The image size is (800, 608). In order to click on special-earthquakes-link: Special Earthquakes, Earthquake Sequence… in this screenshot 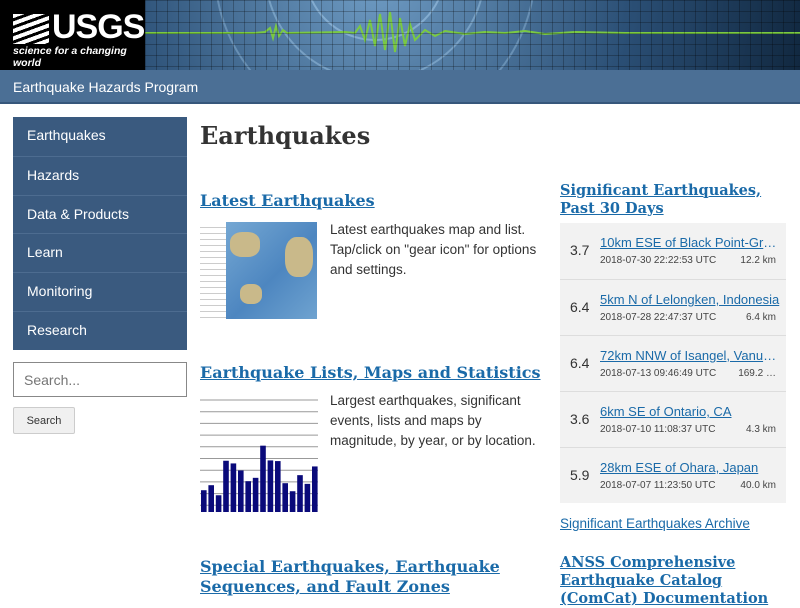, I will do `click(372, 577)`.